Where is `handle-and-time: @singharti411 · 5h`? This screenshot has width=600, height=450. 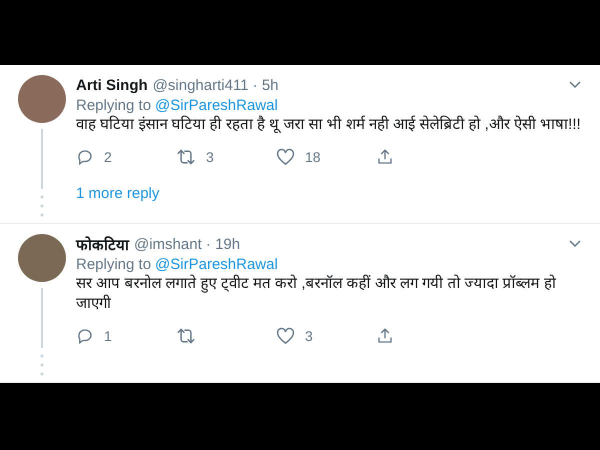 handle-and-time: @singharti411 · 5h is located at coordinates (216, 85).